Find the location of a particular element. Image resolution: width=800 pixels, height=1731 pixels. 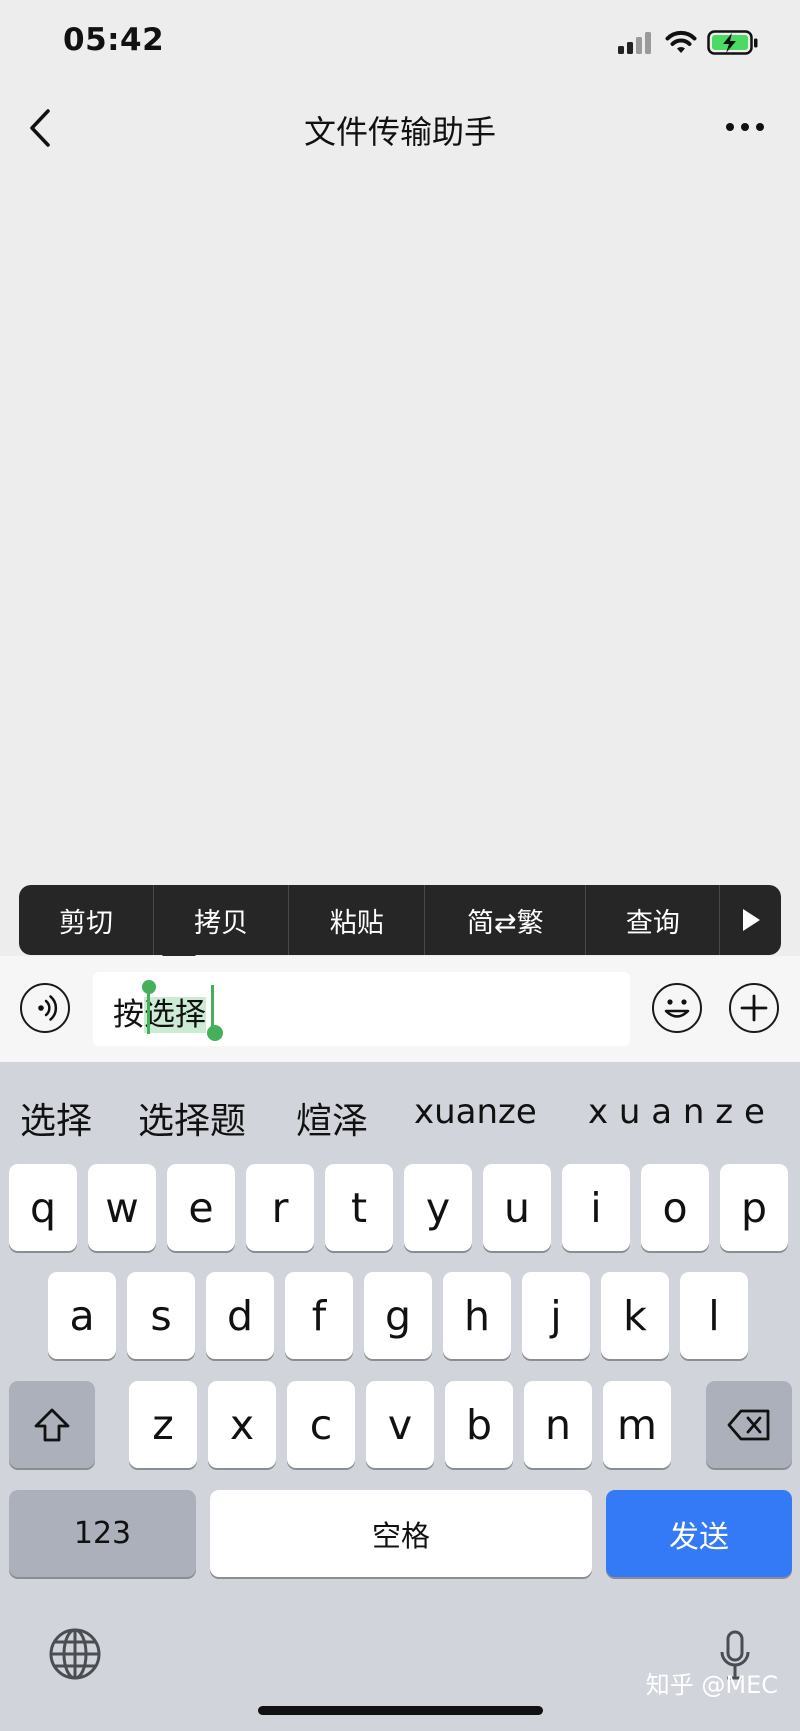

watermark: 知乎 @MEC is located at coordinates (711, 1685).